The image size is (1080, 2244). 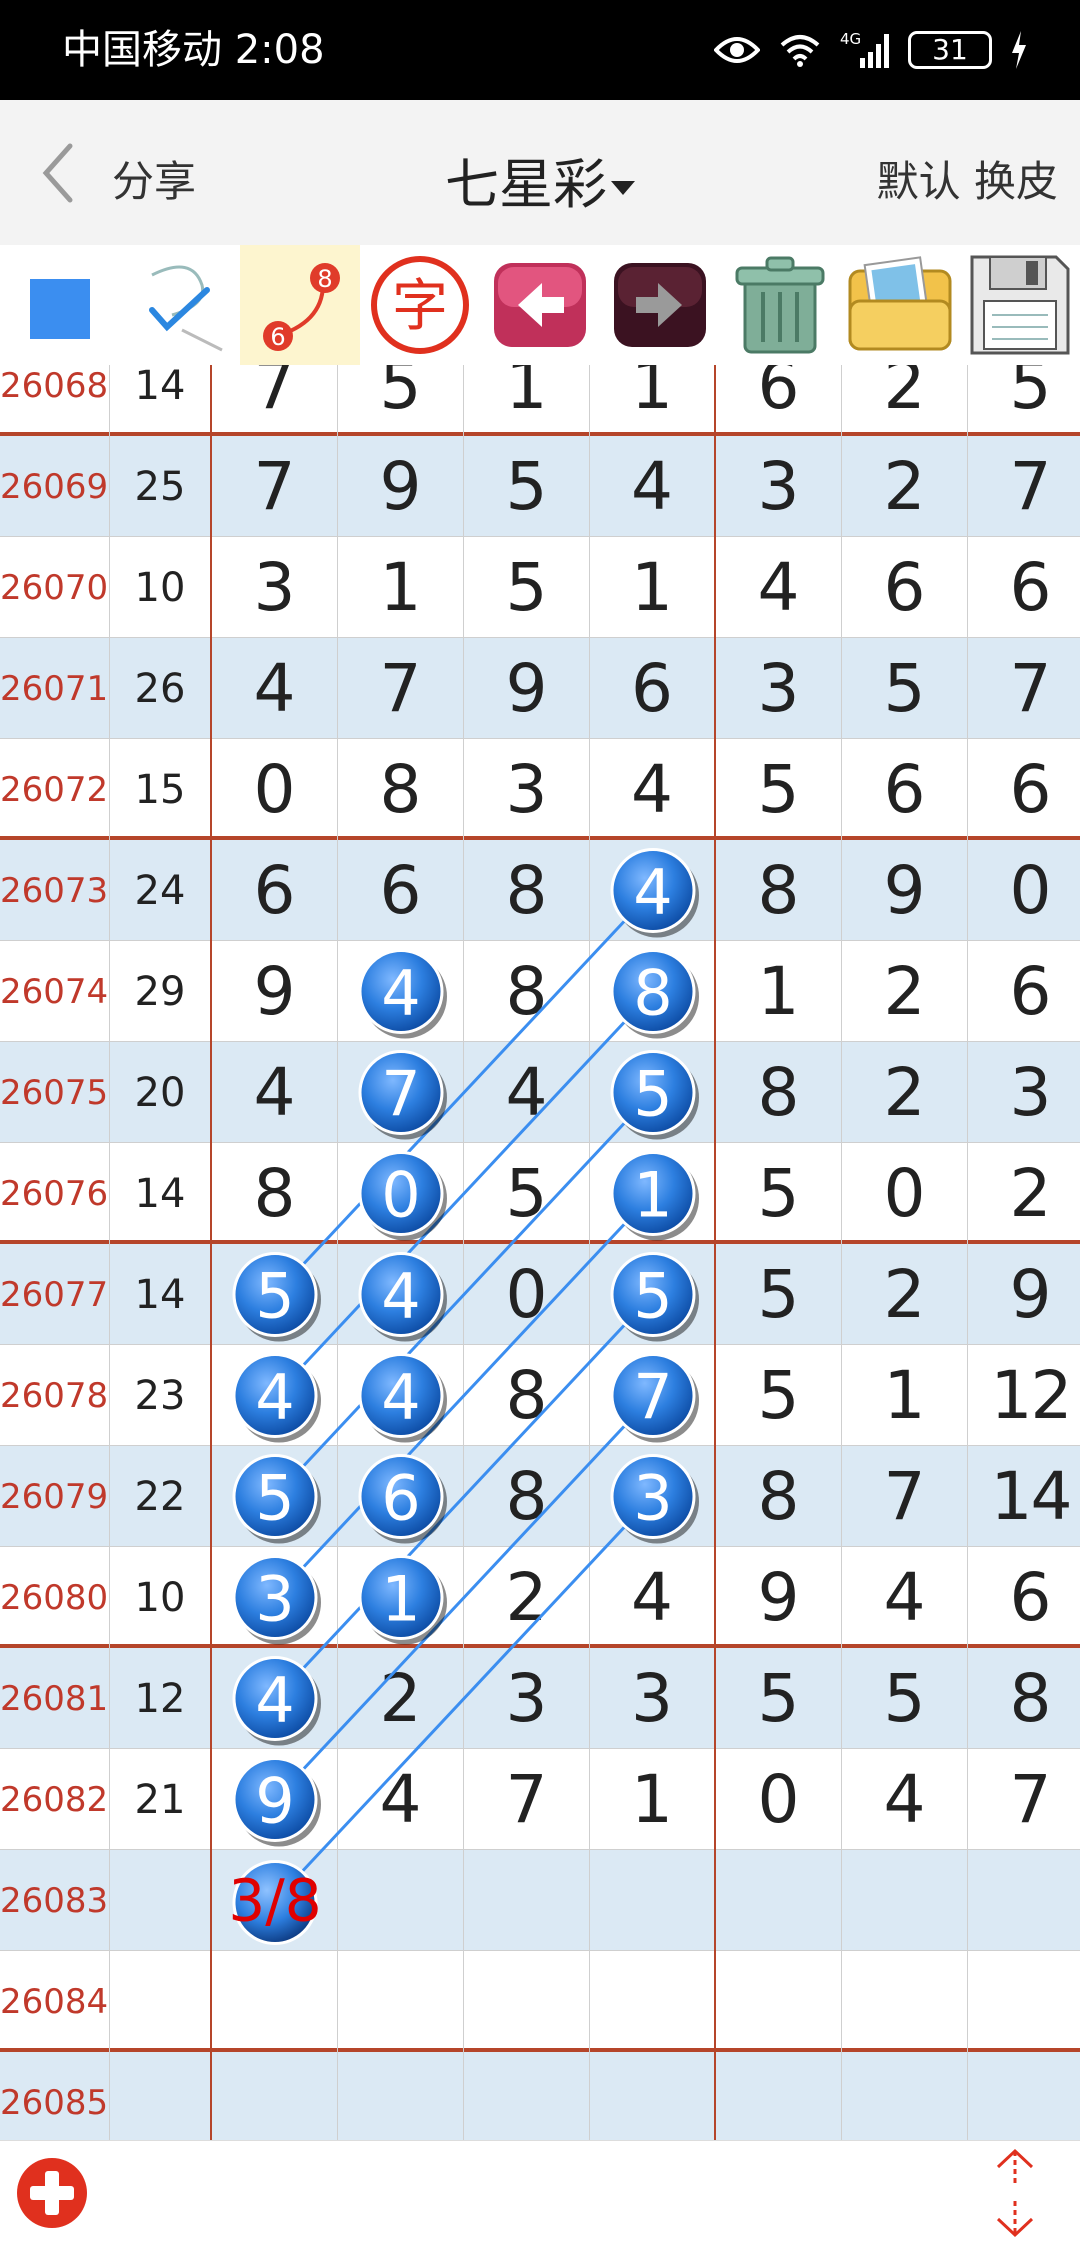 What do you see at coordinates (540, 305) in the screenshot?
I see `undo-button` at bounding box center [540, 305].